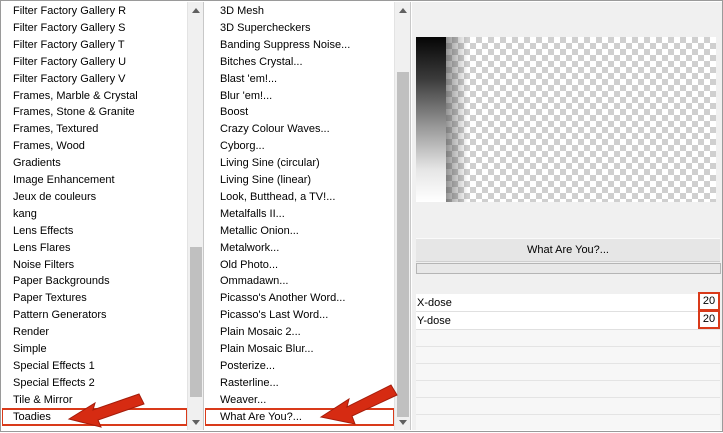  Describe the element at coordinates (94, 163) in the screenshot. I see `category-list-item: Gradients` at that location.